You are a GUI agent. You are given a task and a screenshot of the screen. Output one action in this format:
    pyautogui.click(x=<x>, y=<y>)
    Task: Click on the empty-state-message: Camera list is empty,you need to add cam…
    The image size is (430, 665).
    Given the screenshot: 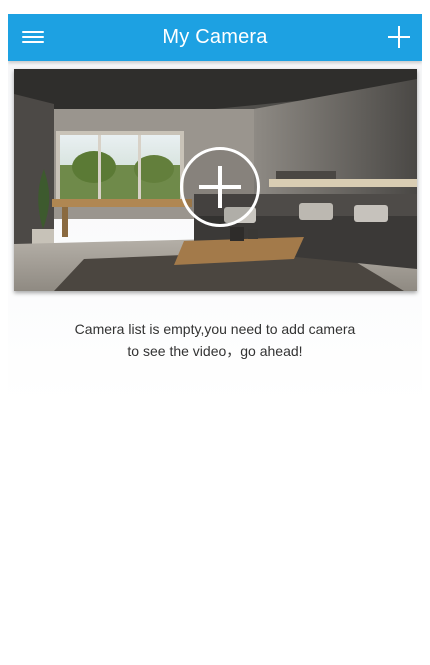 What is the action you would take?
    pyautogui.click(x=215, y=340)
    